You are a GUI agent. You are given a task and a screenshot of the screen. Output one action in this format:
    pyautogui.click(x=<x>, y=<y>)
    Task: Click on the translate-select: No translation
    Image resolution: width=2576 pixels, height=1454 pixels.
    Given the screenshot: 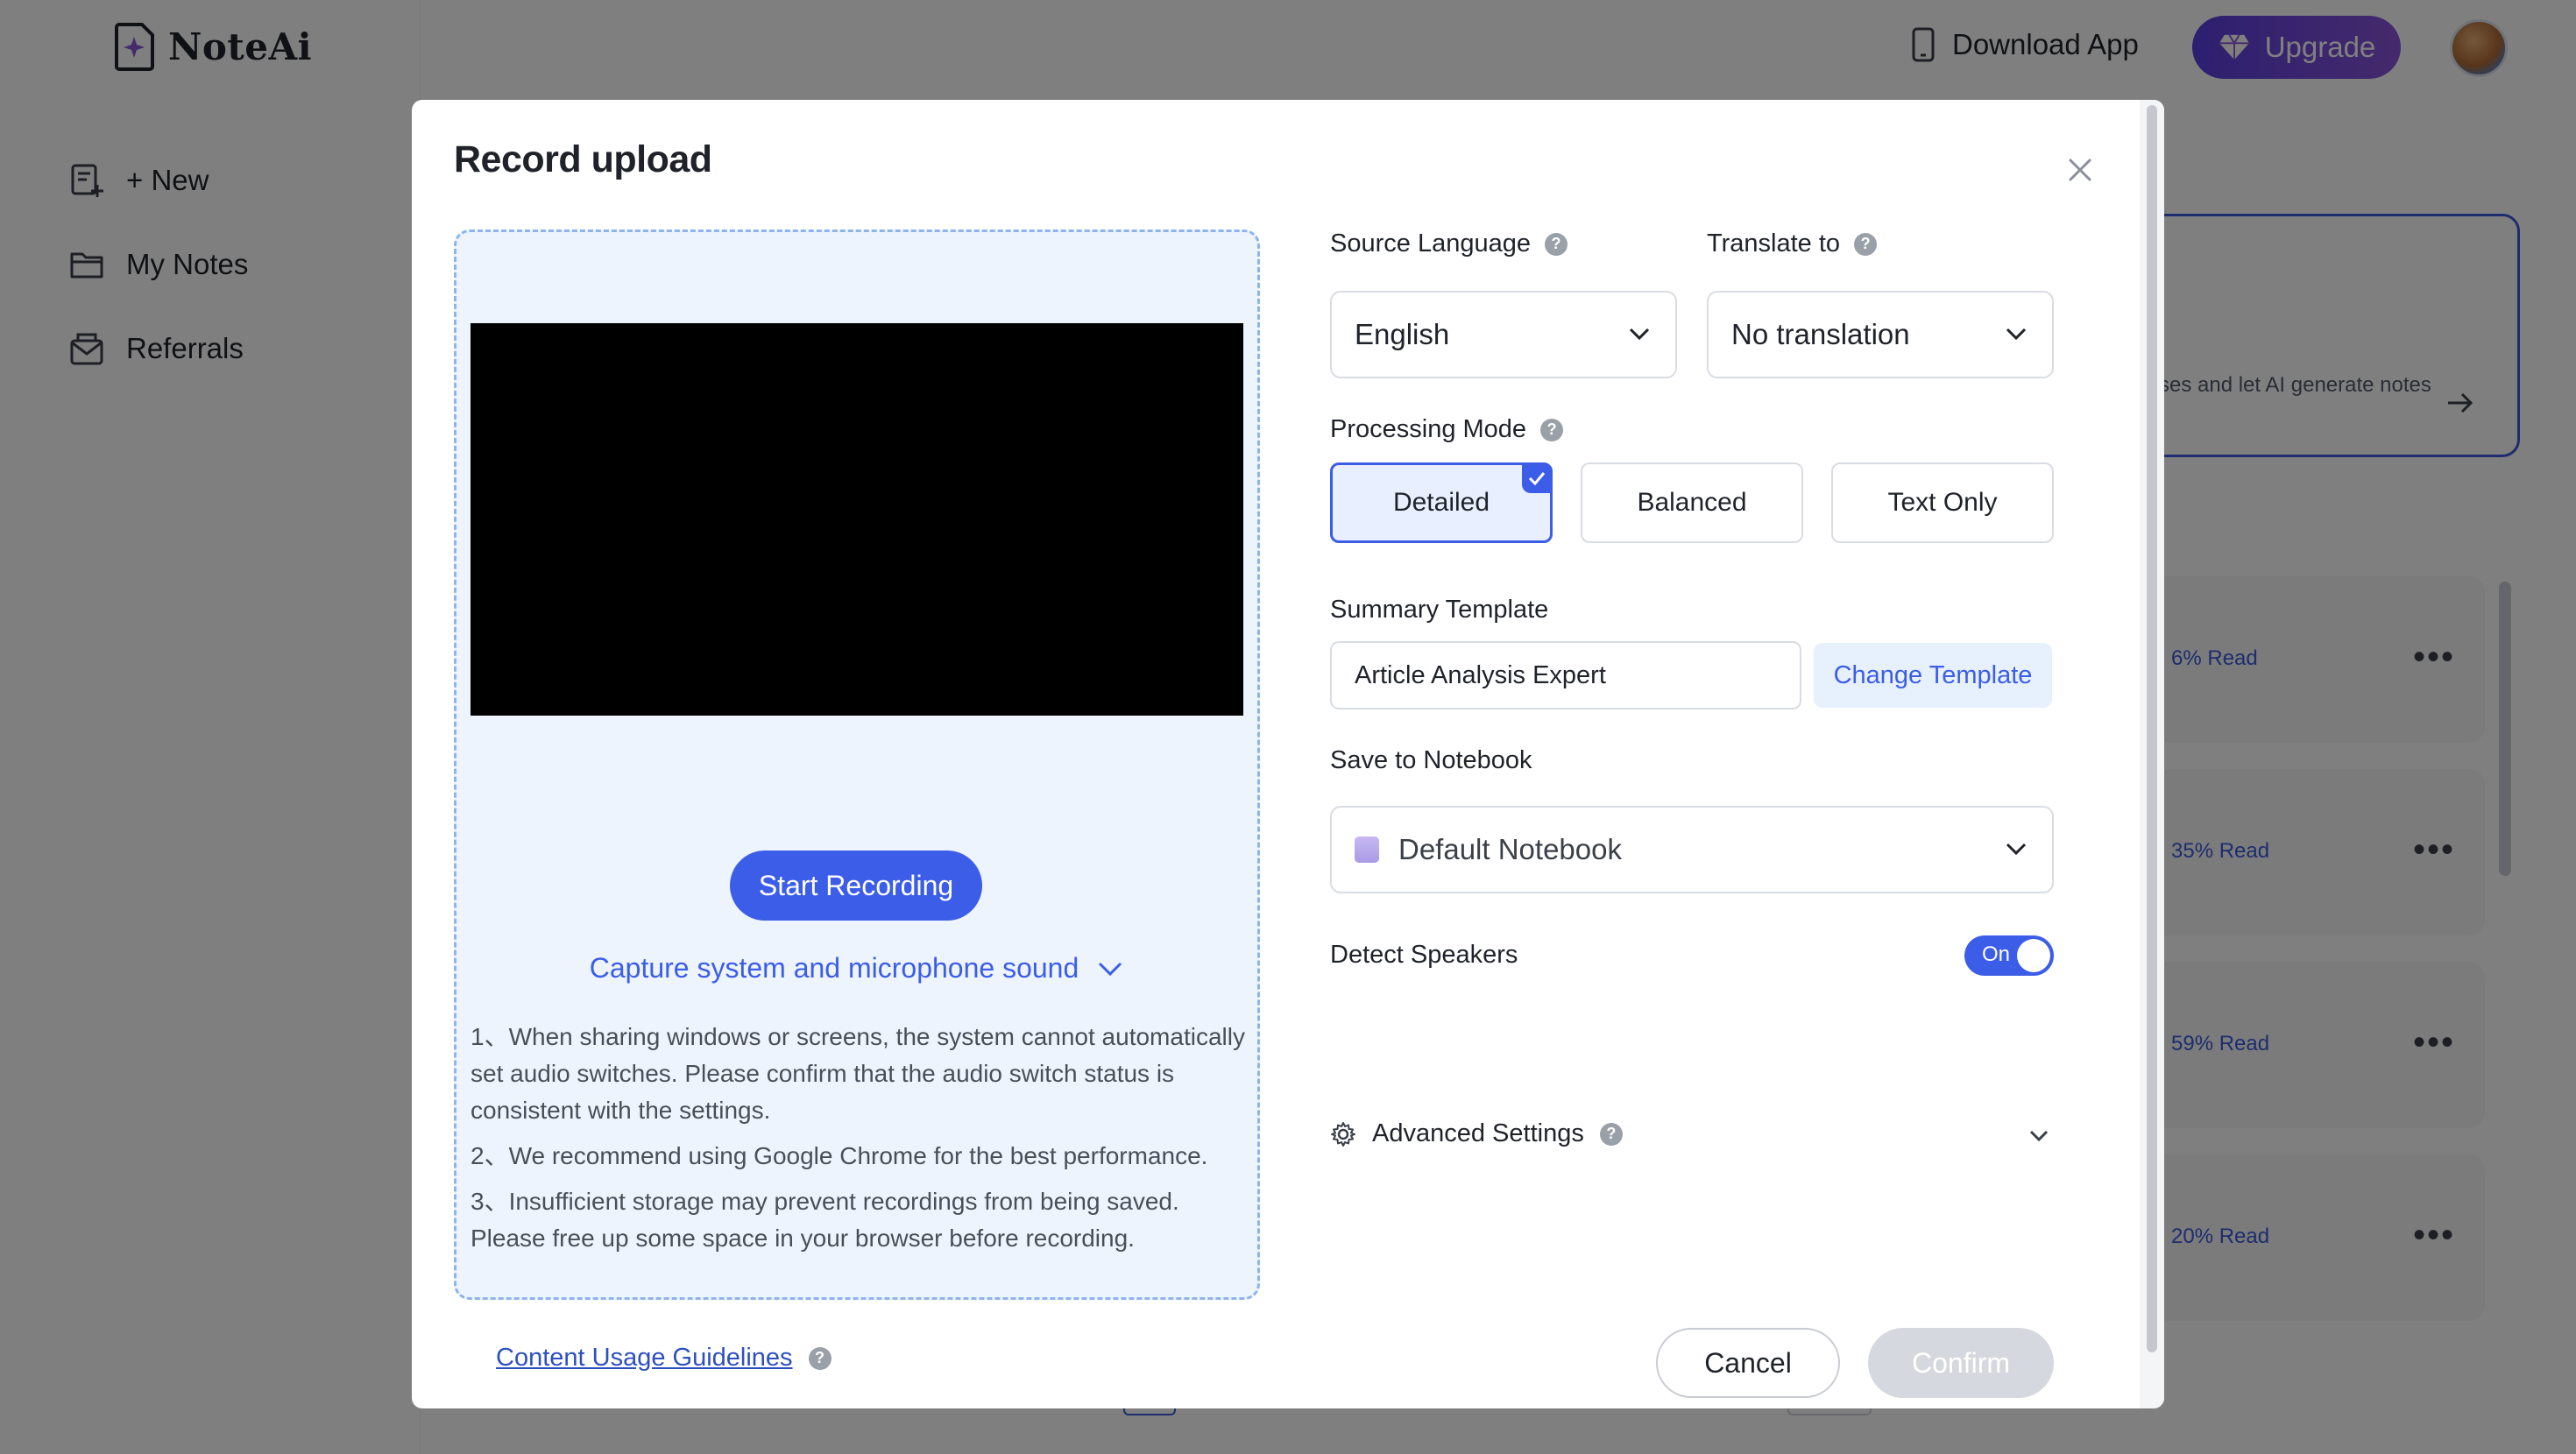 What is the action you would take?
    pyautogui.click(x=1880, y=334)
    